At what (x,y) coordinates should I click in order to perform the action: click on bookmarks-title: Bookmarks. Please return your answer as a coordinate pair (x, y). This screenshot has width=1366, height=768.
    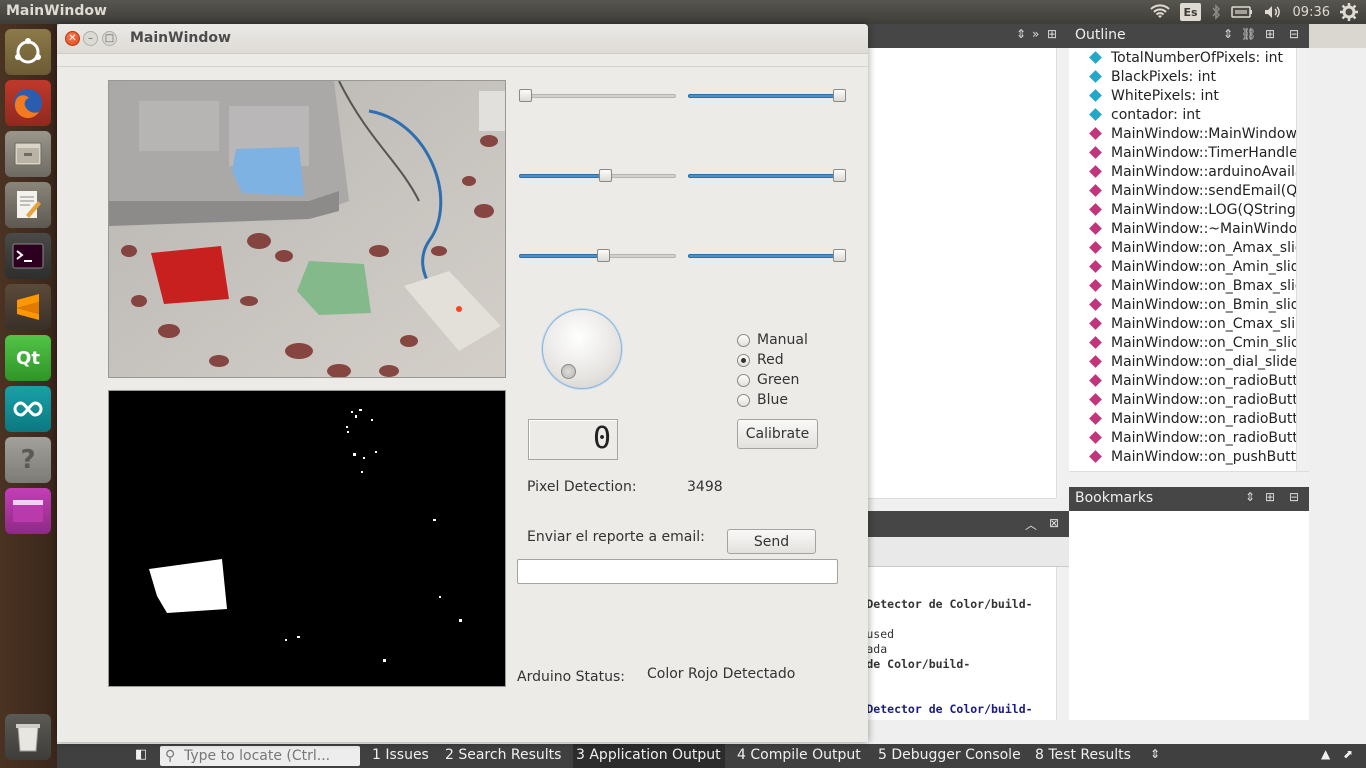
    Looking at the image, I should click on (1114, 498).